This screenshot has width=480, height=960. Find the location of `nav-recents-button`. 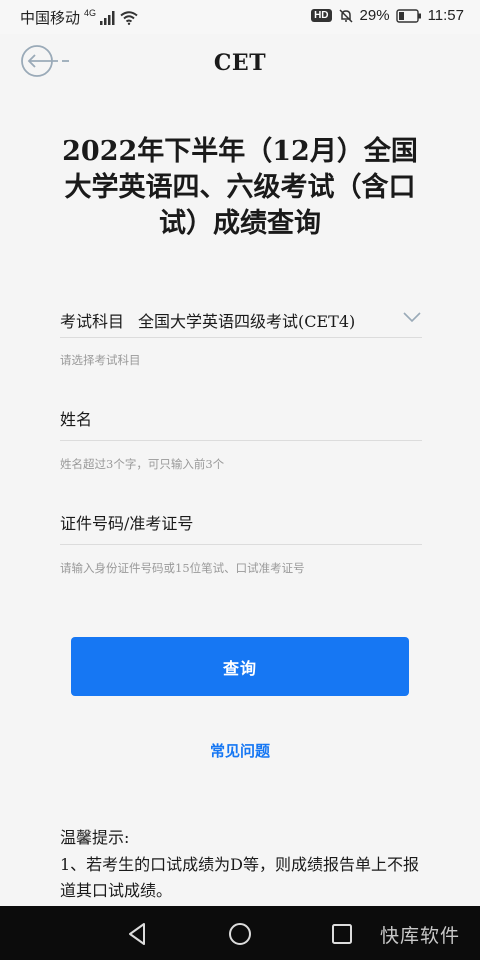

nav-recents-button is located at coordinates (342, 934).